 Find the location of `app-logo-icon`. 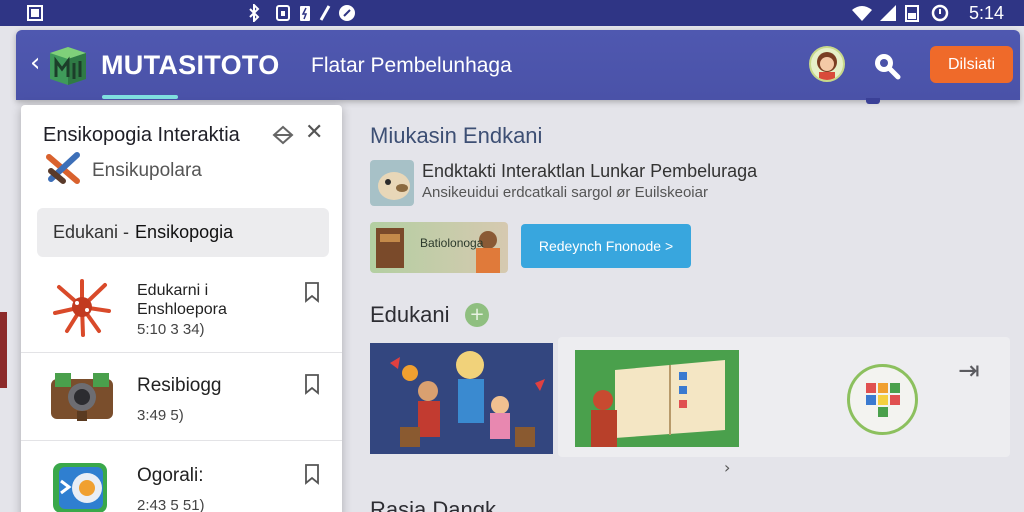

app-logo-icon is located at coordinates (68, 65).